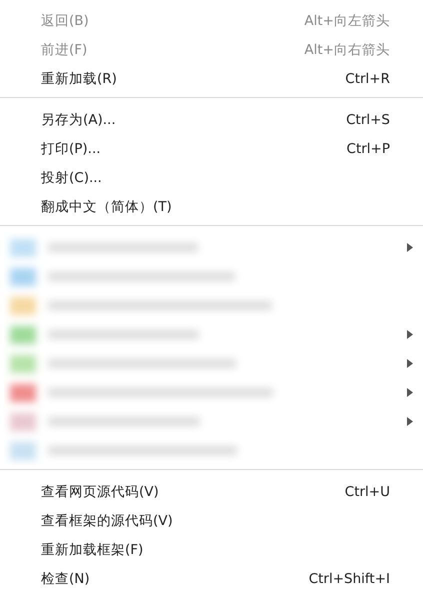  What do you see at coordinates (65, 21) in the screenshot?
I see `menu-item-label: 返回(B)` at bounding box center [65, 21].